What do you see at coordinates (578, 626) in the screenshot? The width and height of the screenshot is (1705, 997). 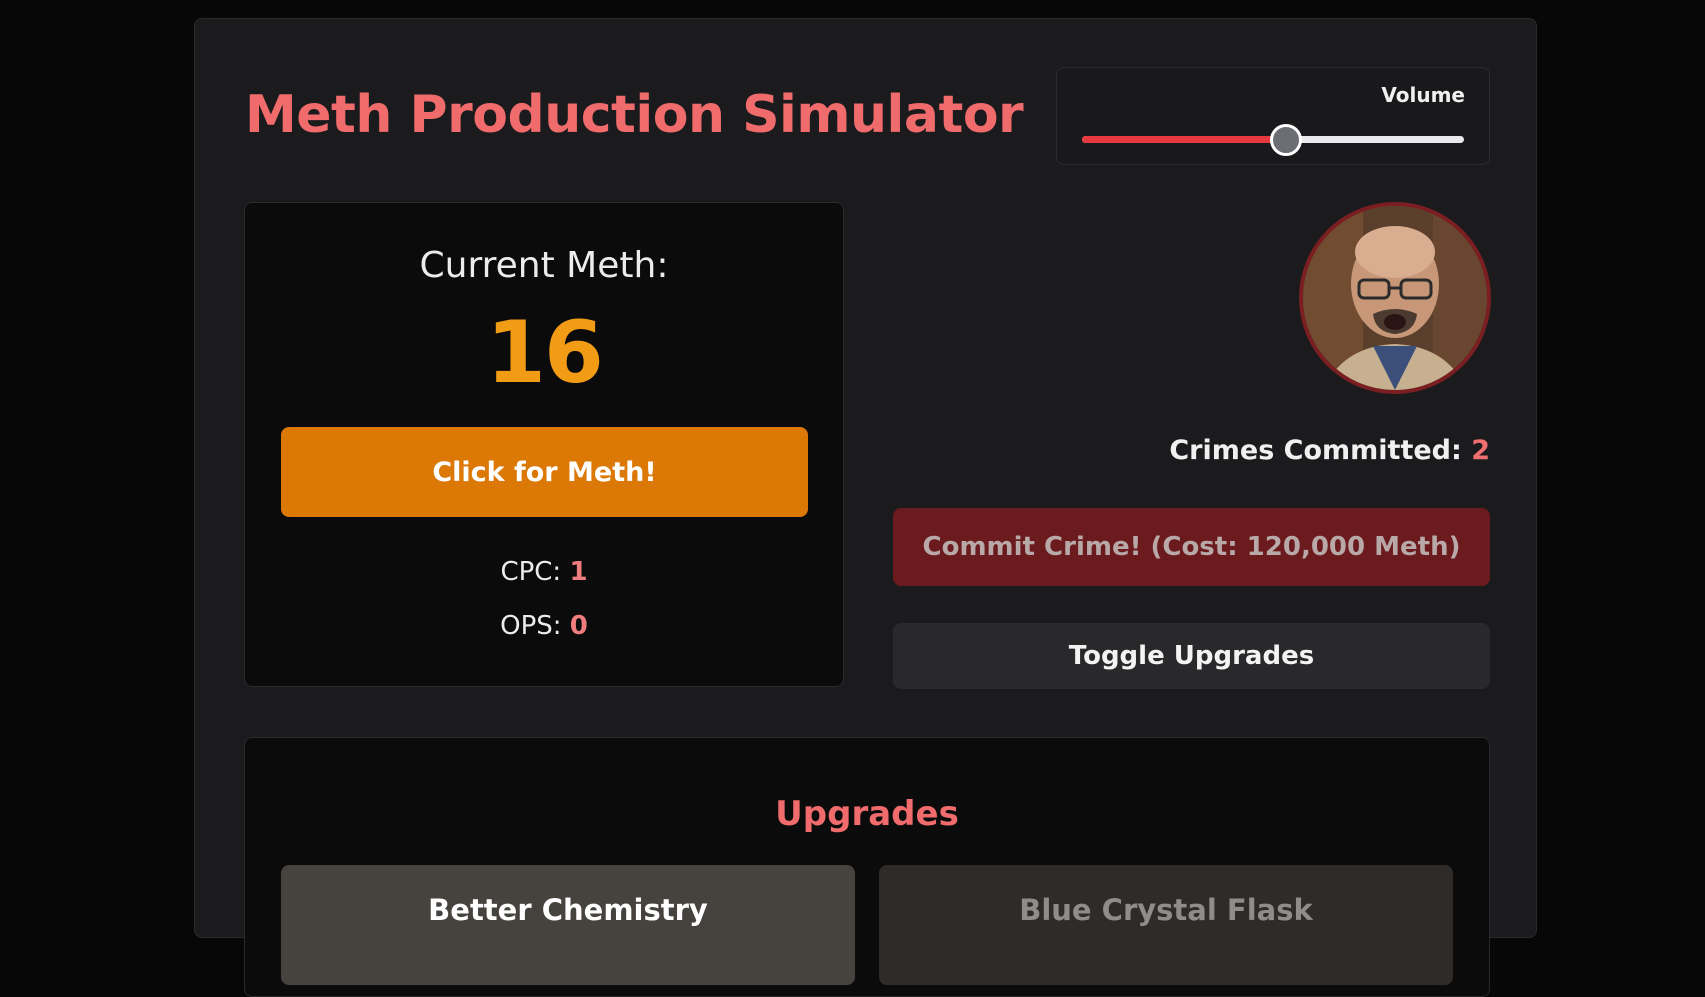 I see `ops-value: 0` at bounding box center [578, 626].